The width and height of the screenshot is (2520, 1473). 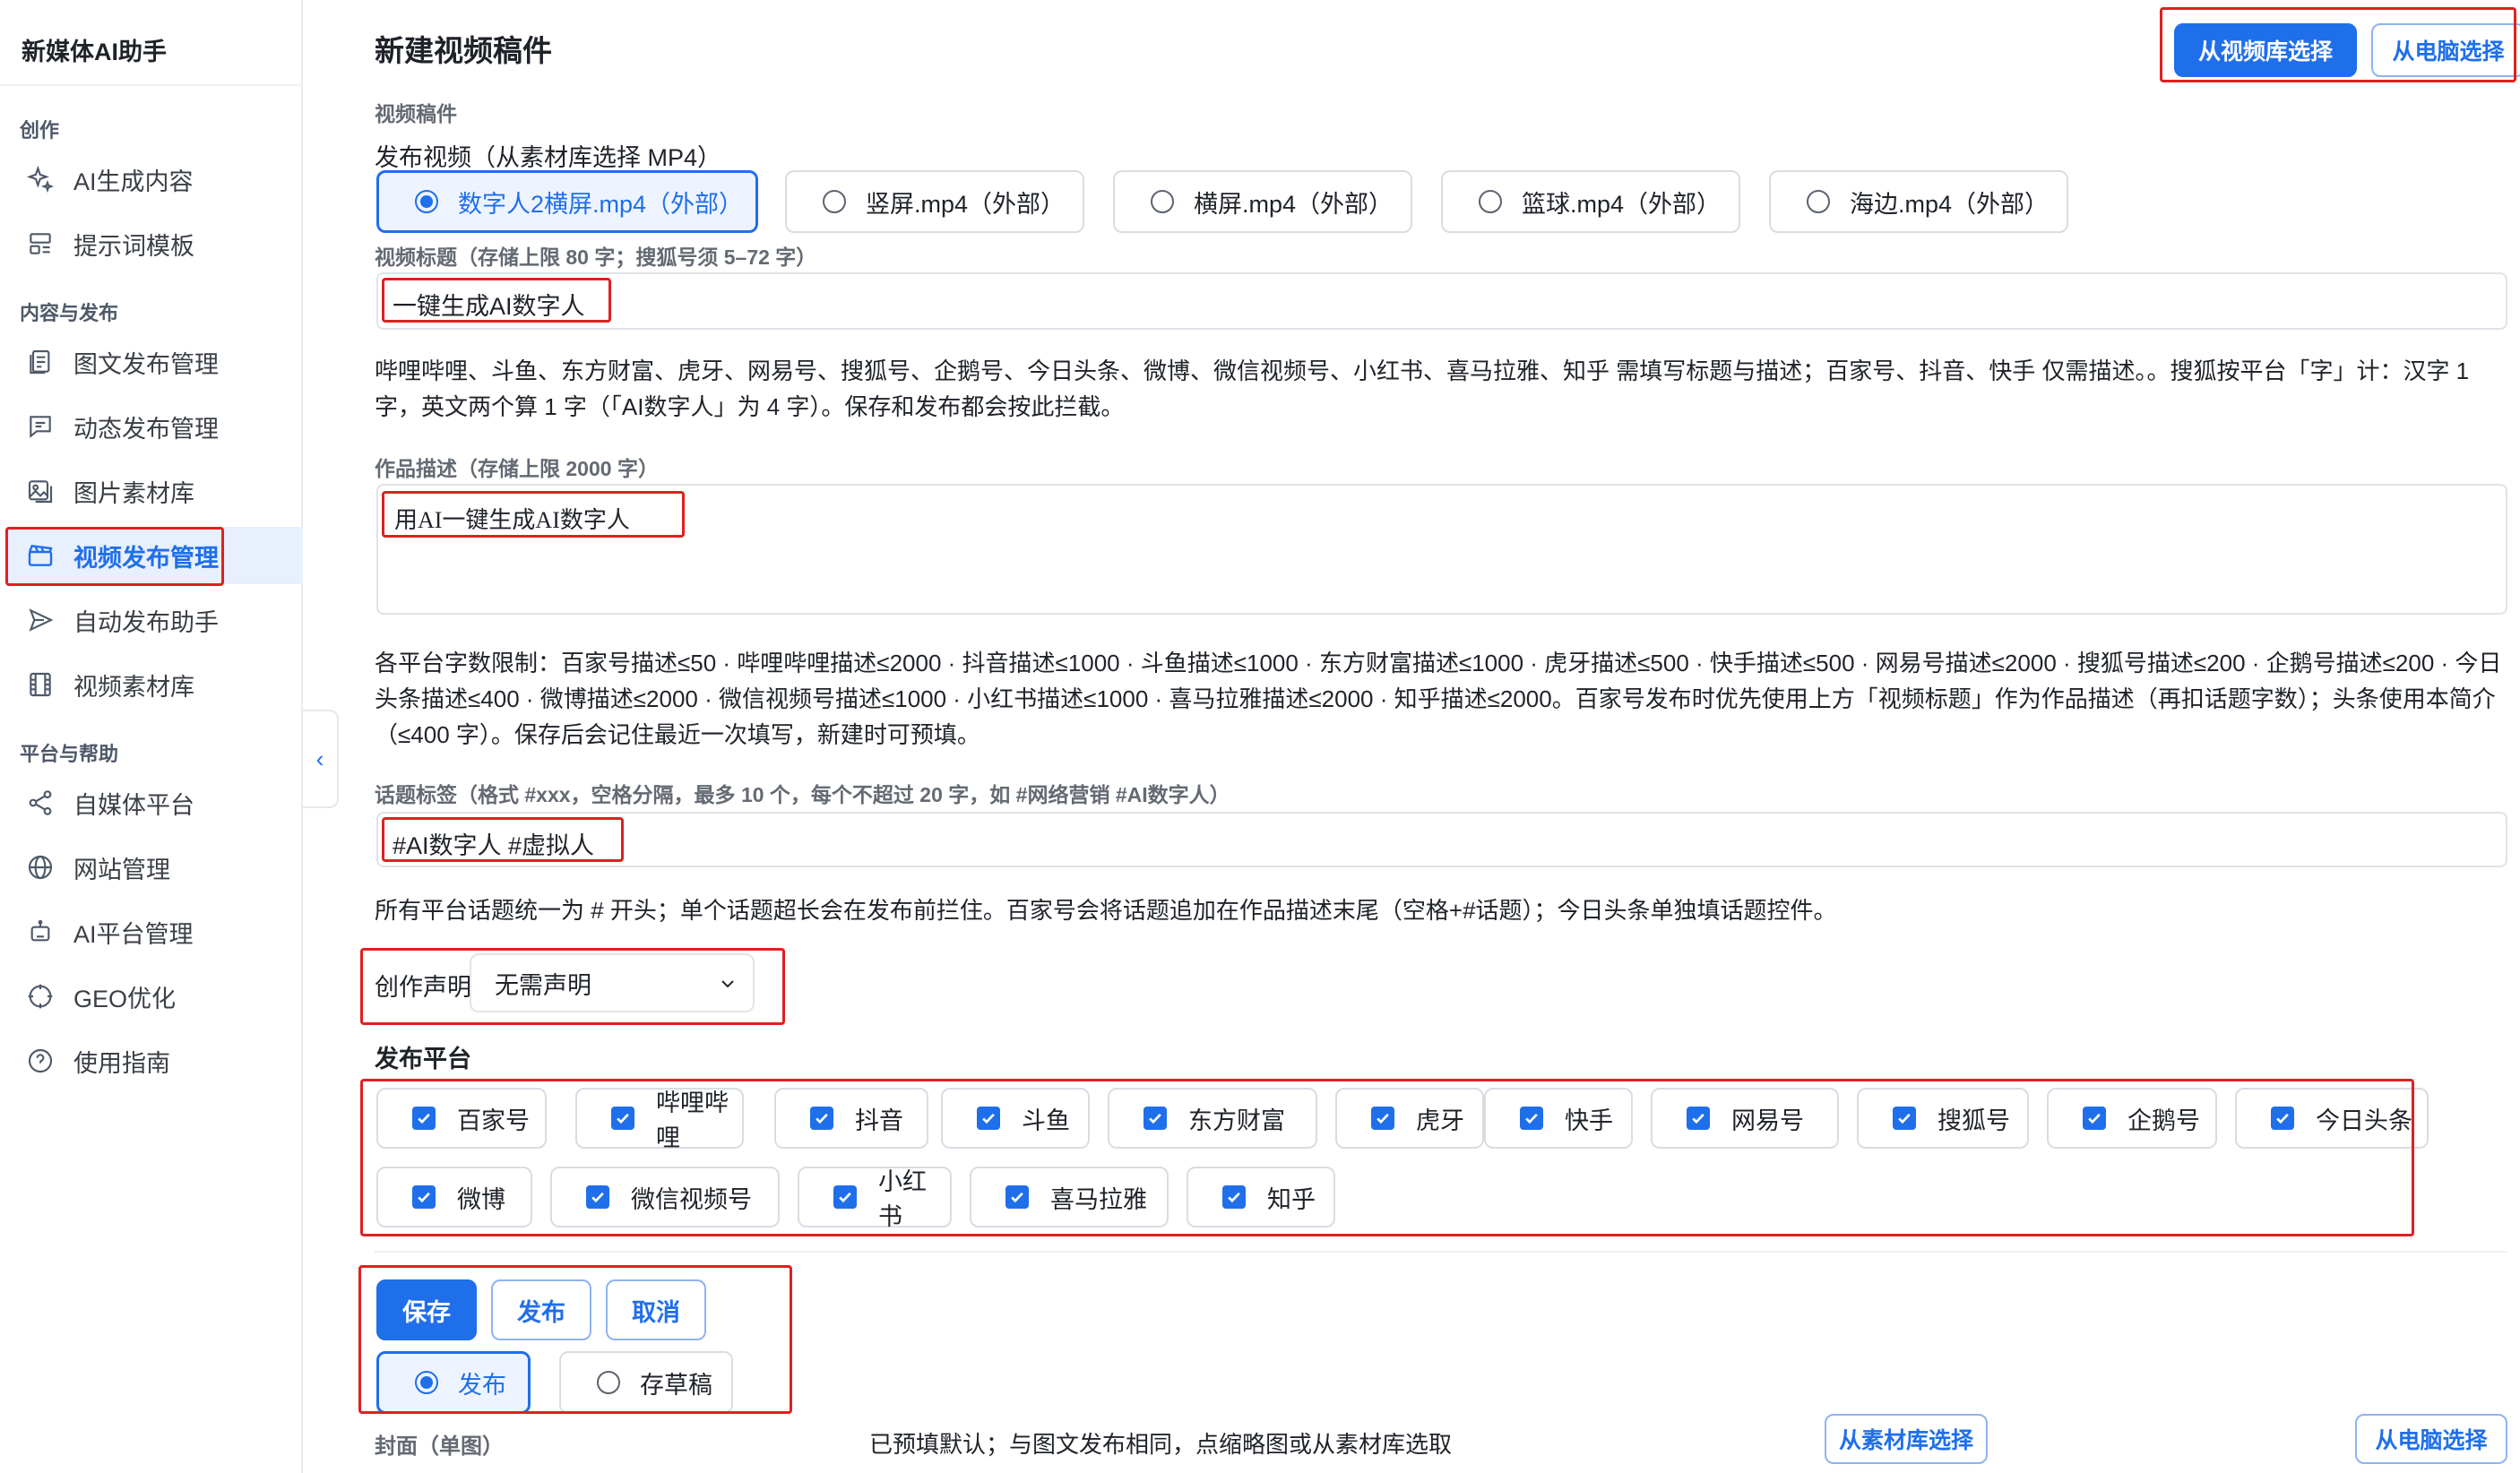 What do you see at coordinates (902, 1199) in the screenshot?
I see `platform-label: 小红书` at bounding box center [902, 1199].